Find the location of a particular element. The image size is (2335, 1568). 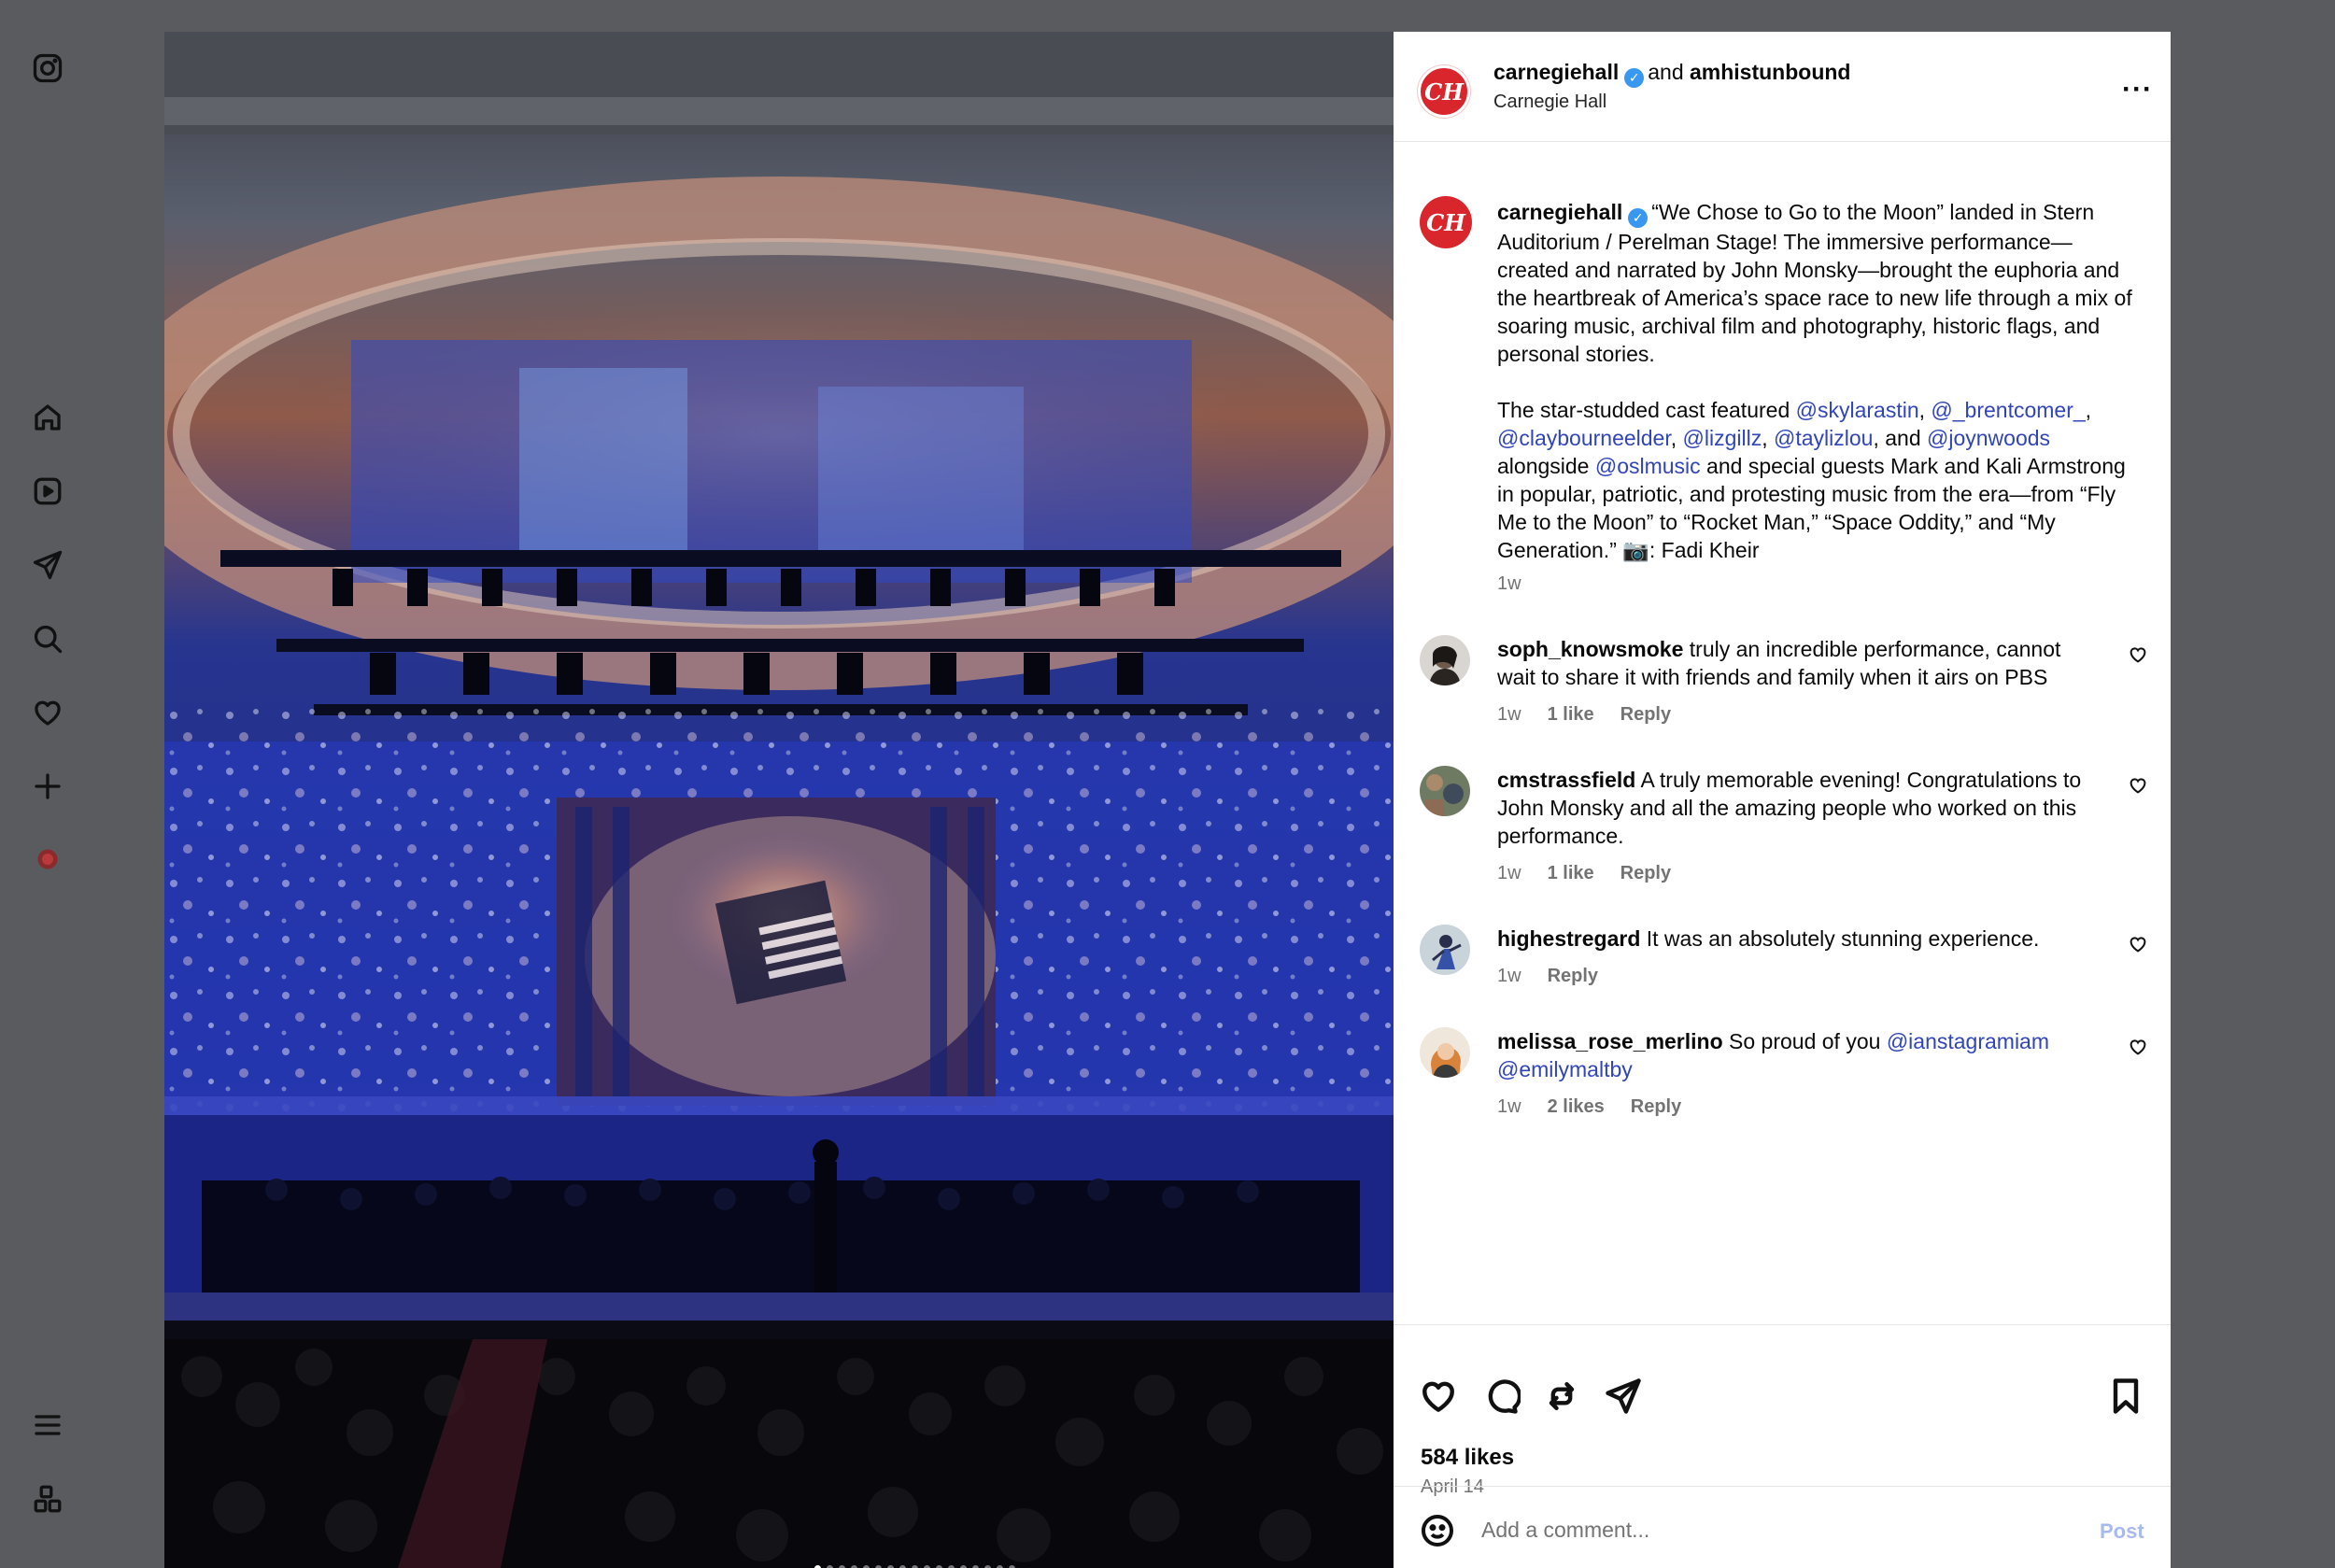

account-avatar: CH is located at coordinates (1444, 91).